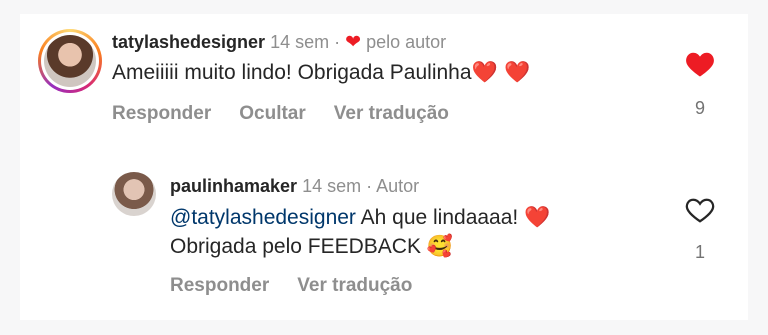  I want to click on avatar, so click(70, 61).